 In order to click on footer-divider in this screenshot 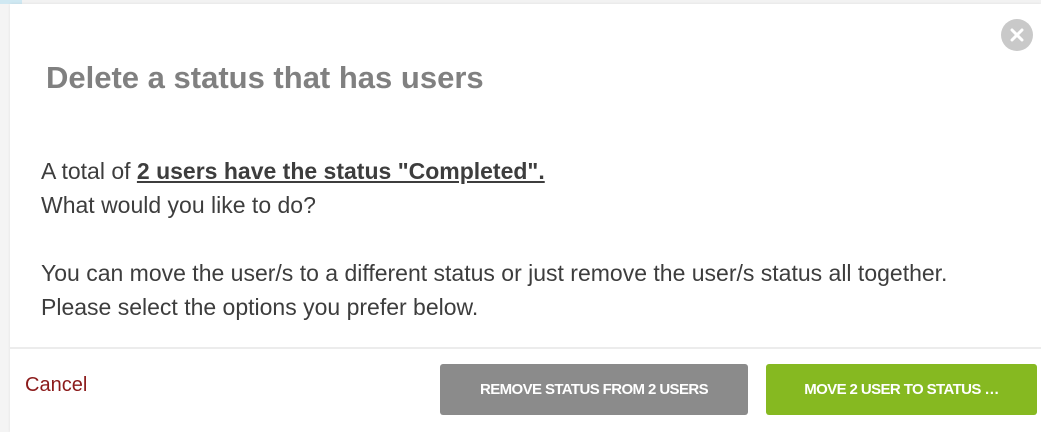, I will do `click(525, 348)`.